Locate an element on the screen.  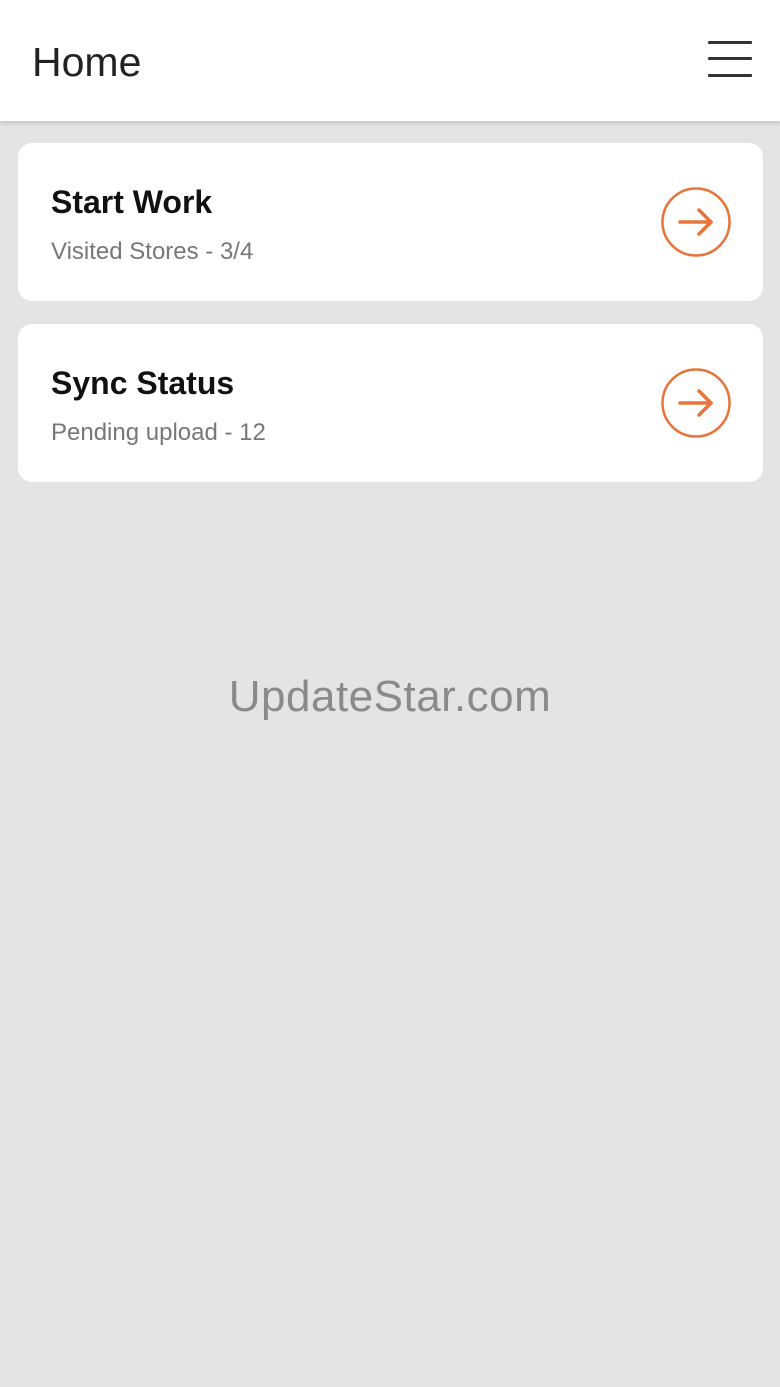
app-bar: Home is located at coordinates (390, 60).